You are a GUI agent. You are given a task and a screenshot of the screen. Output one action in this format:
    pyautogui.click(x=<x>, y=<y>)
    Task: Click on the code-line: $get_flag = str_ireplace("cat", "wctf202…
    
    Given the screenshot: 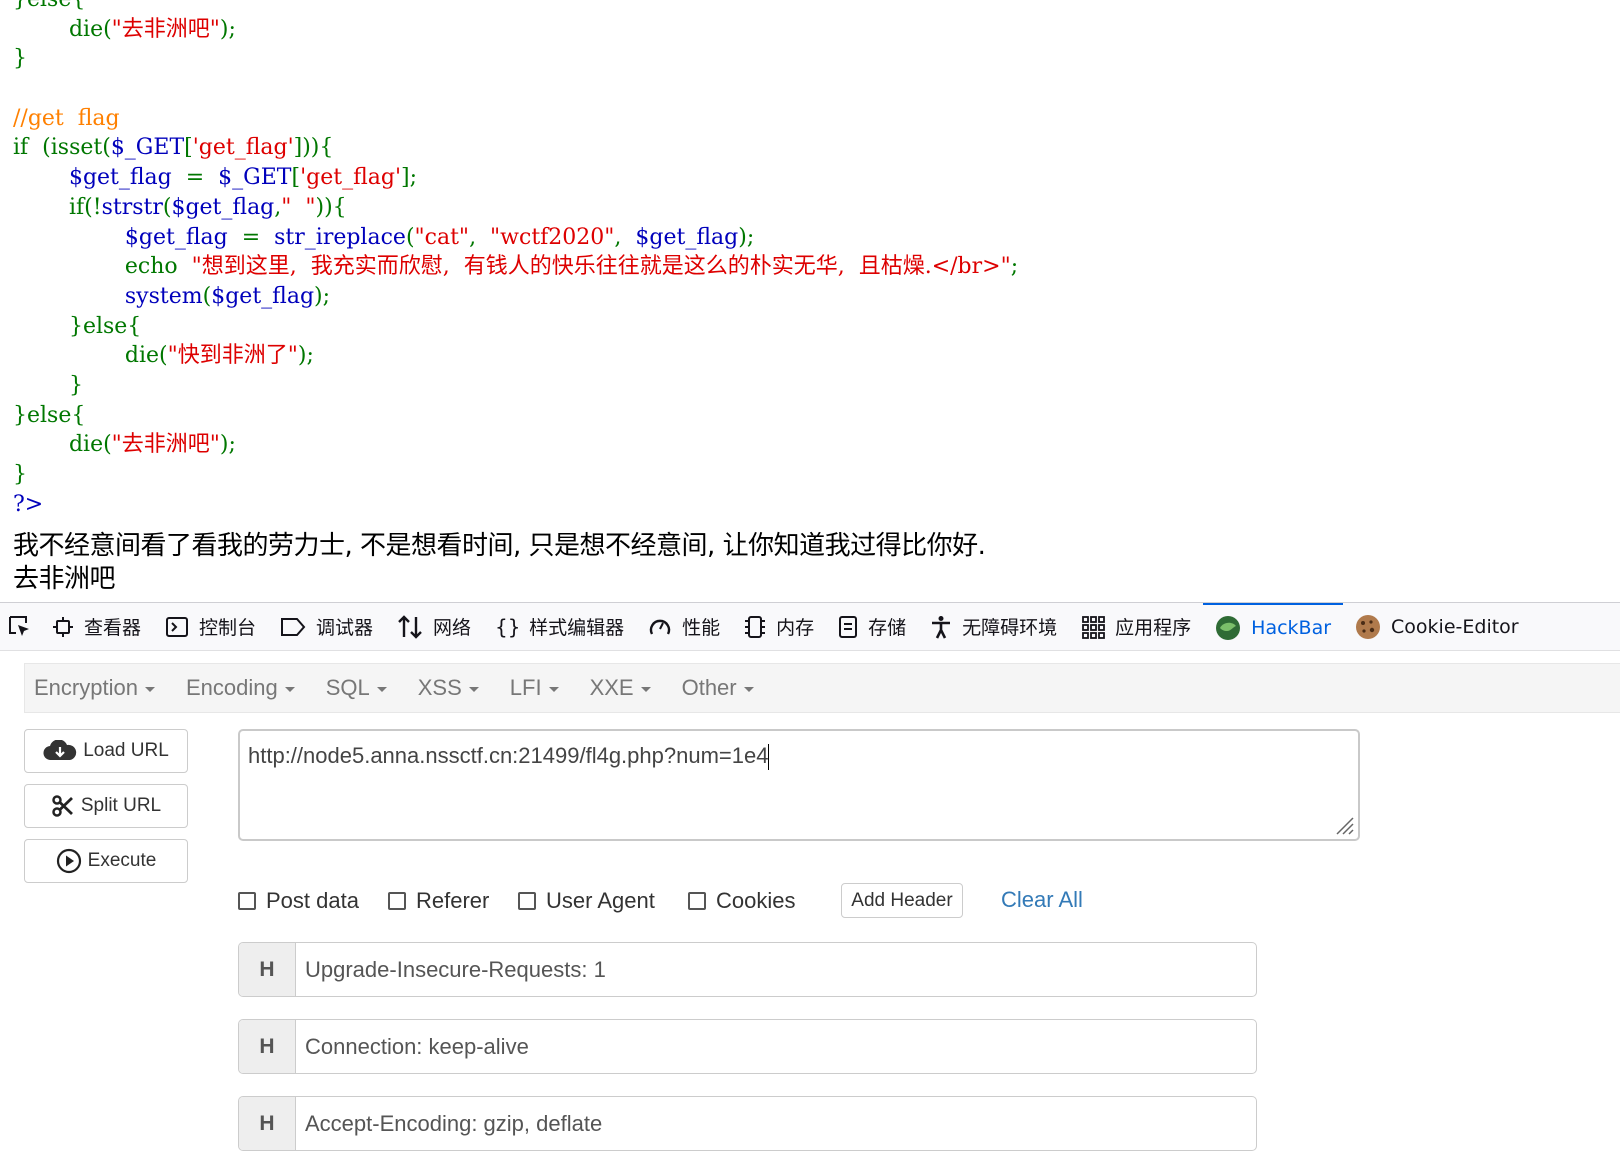 What is the action you would take?
    pyautogui.click(x=515, y=238)
    